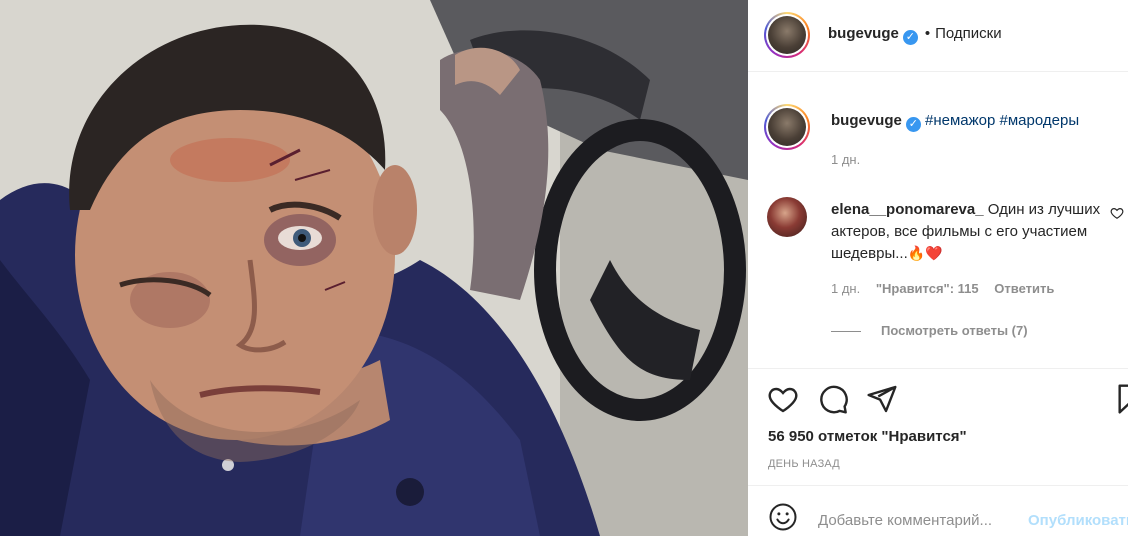  What do you see at coordinates (954, 330) in the screenshot?
I see `view-replies-label: Посмотреть ответы (7)` at bounding box center [954, 330].